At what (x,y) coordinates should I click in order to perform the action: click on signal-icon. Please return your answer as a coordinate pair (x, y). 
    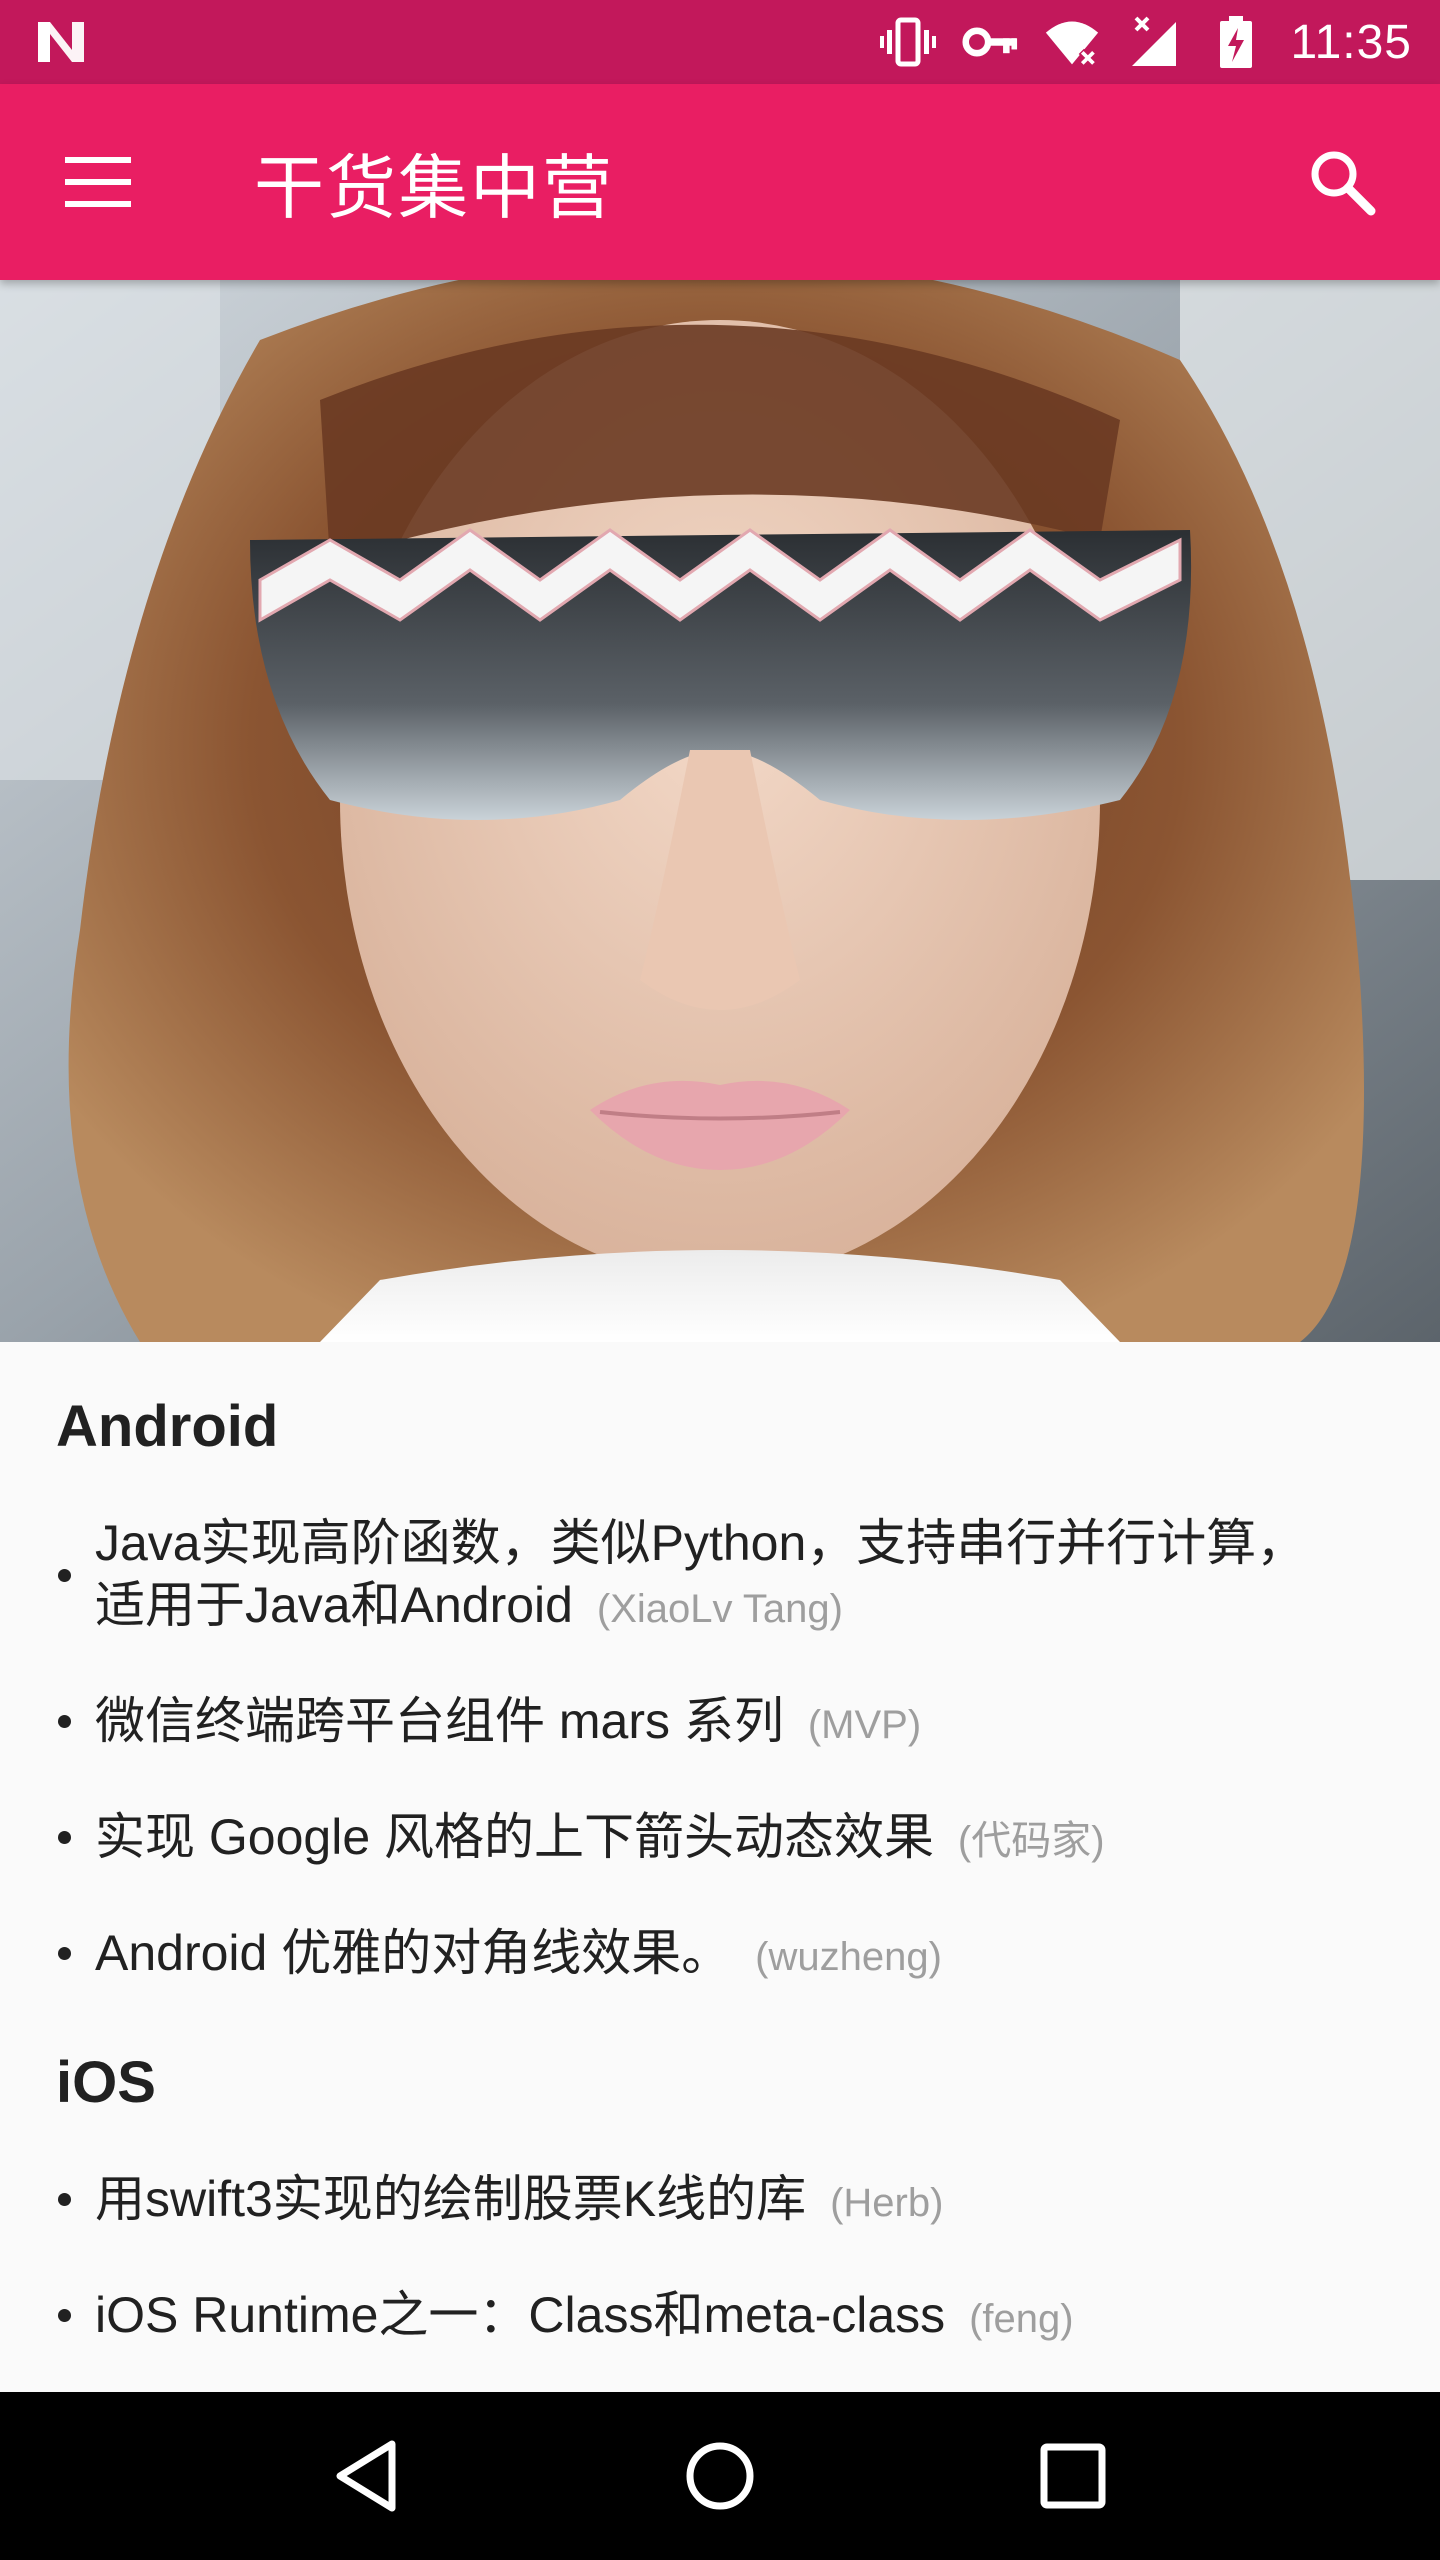
    Looking at the image, I should click on (1154, 42).